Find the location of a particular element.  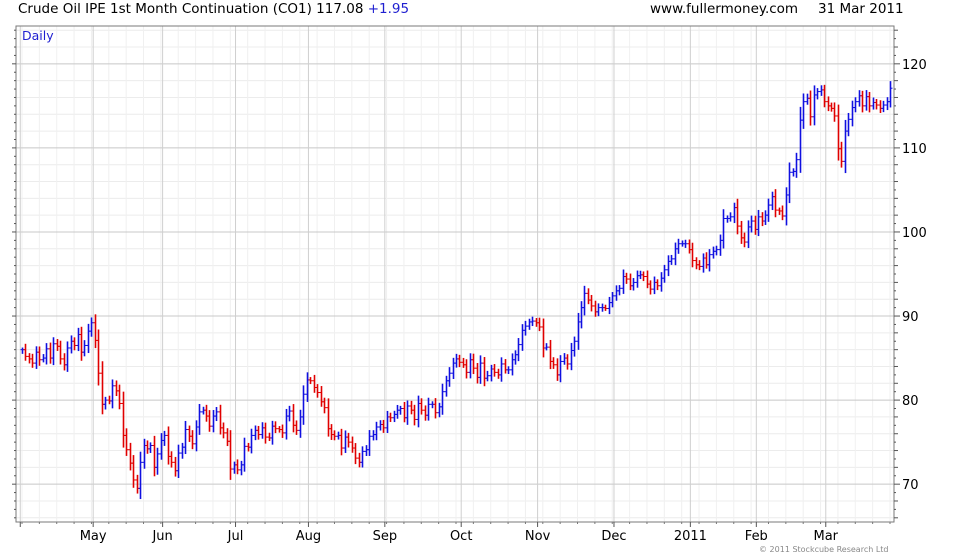

y-tick-label: 90 is located at coordinates (910, 317).